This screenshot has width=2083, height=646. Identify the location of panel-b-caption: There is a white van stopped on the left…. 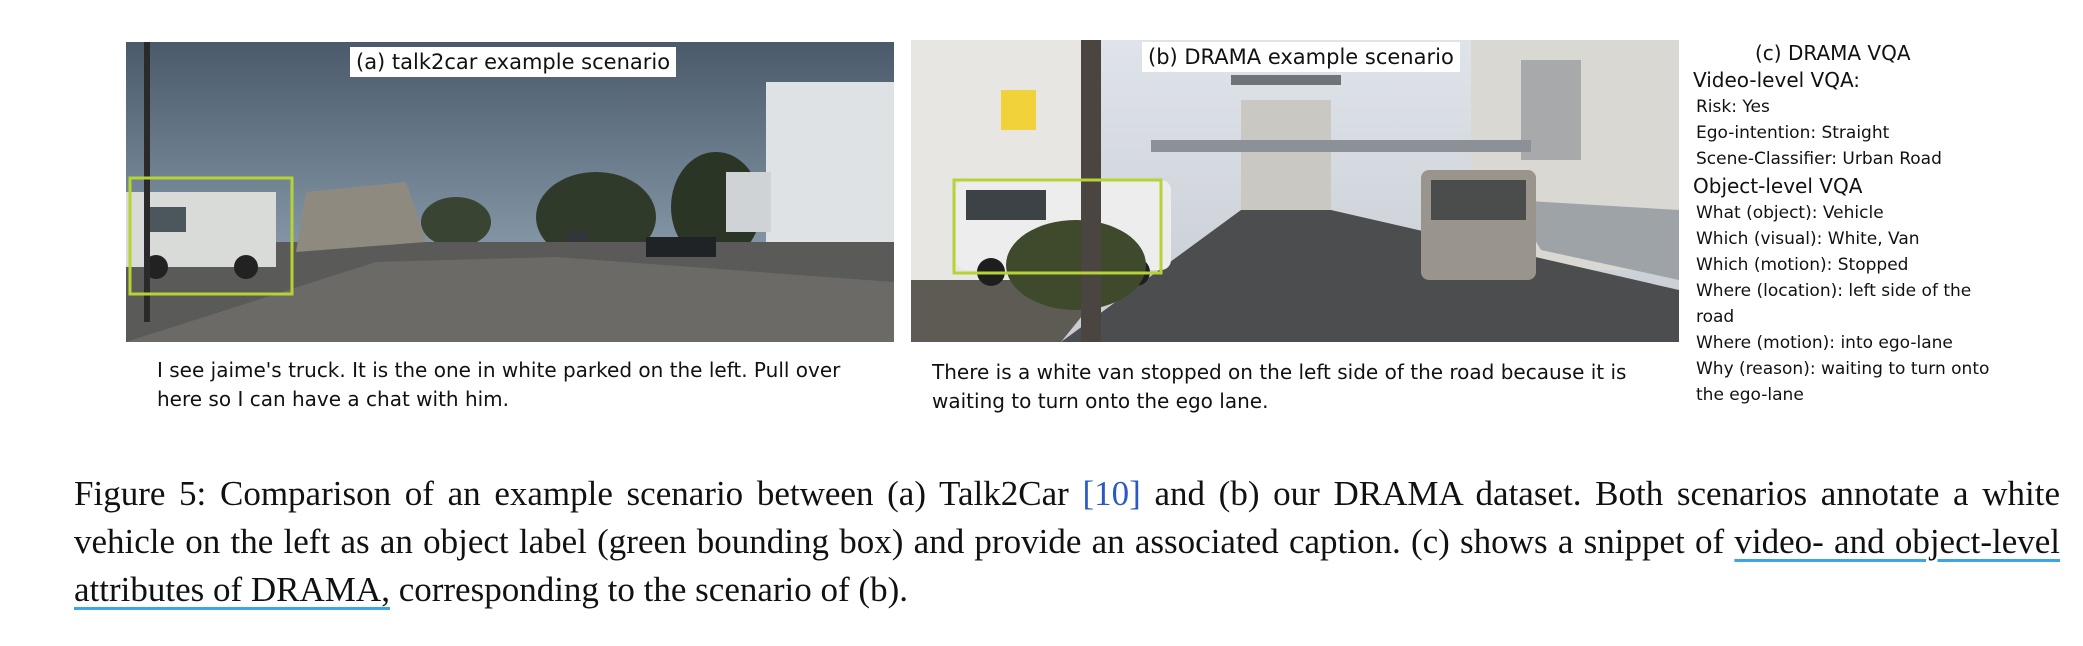
(1279, 386).